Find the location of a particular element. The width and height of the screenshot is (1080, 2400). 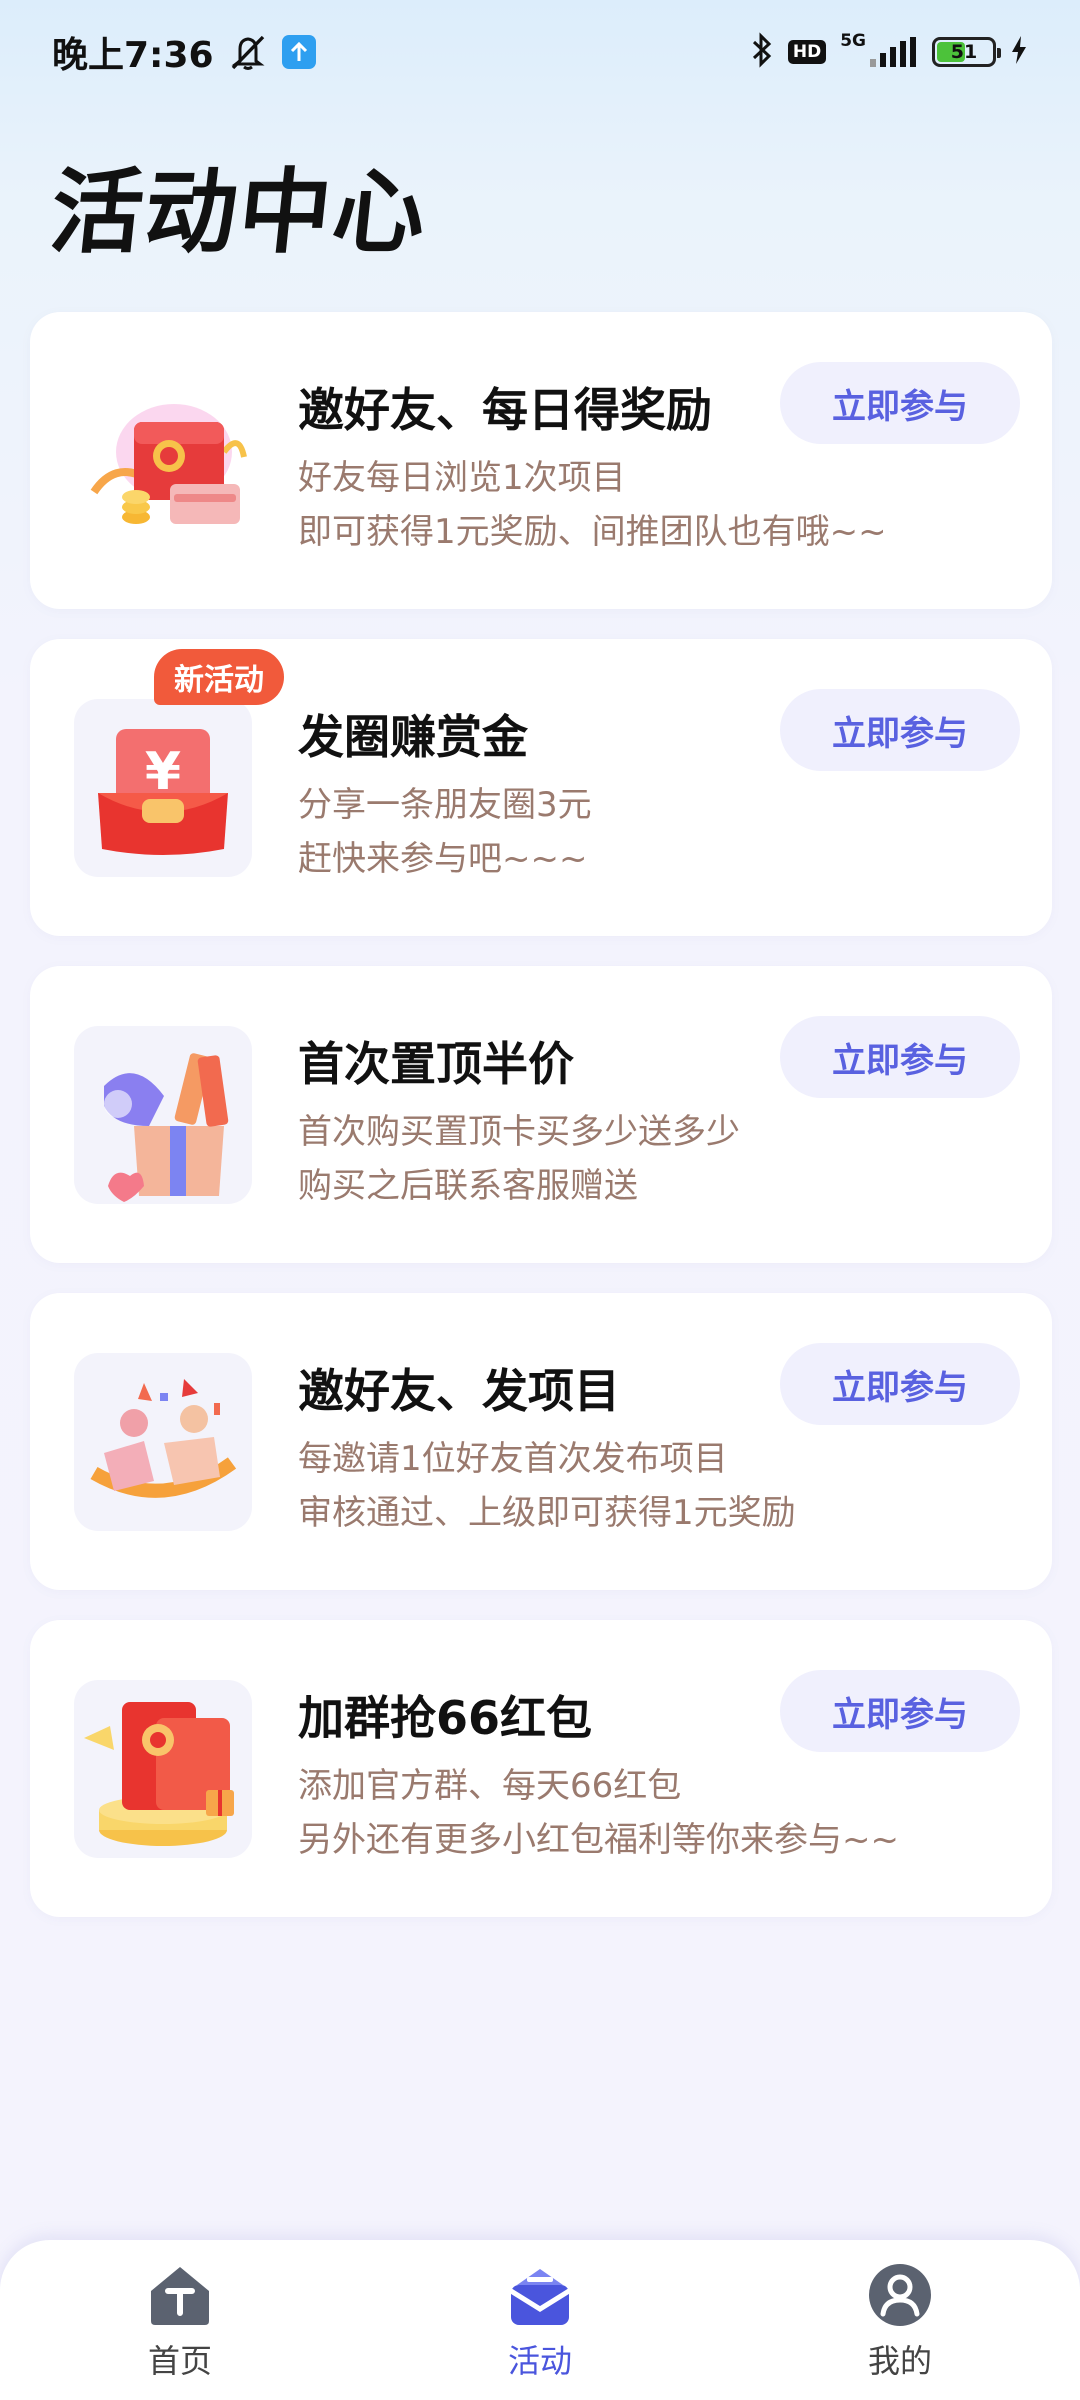

card-description: 好友每日浏览1次项目 is located at coordinates (462, 478).